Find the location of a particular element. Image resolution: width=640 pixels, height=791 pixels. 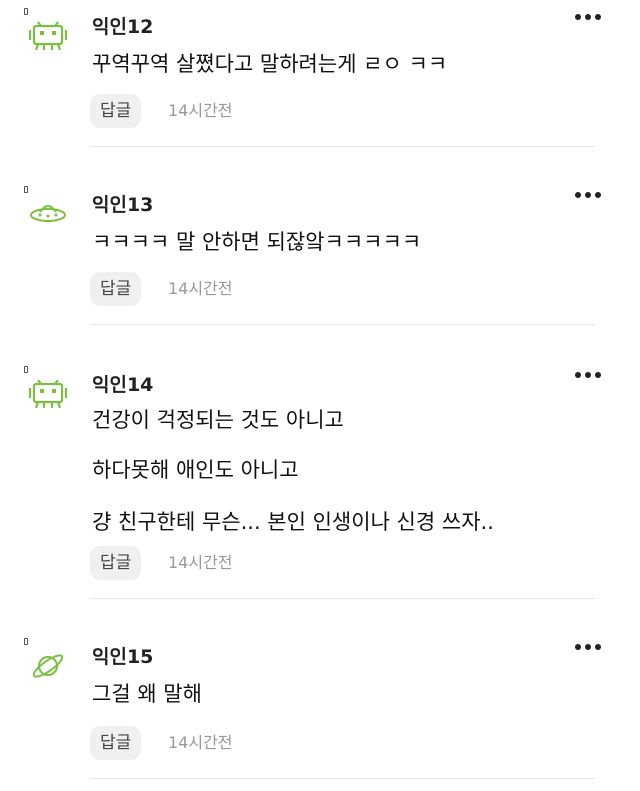

comment-text: 건강이 걱정되는 것도 아니고 is located at coordinates (218, 420).